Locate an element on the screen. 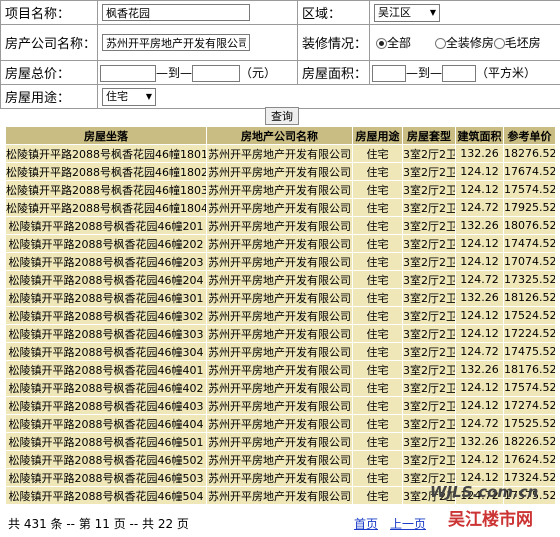 This screenshot has width=560, height=537. column-header: 房屋坐落 is located at coordinates (106, 135).